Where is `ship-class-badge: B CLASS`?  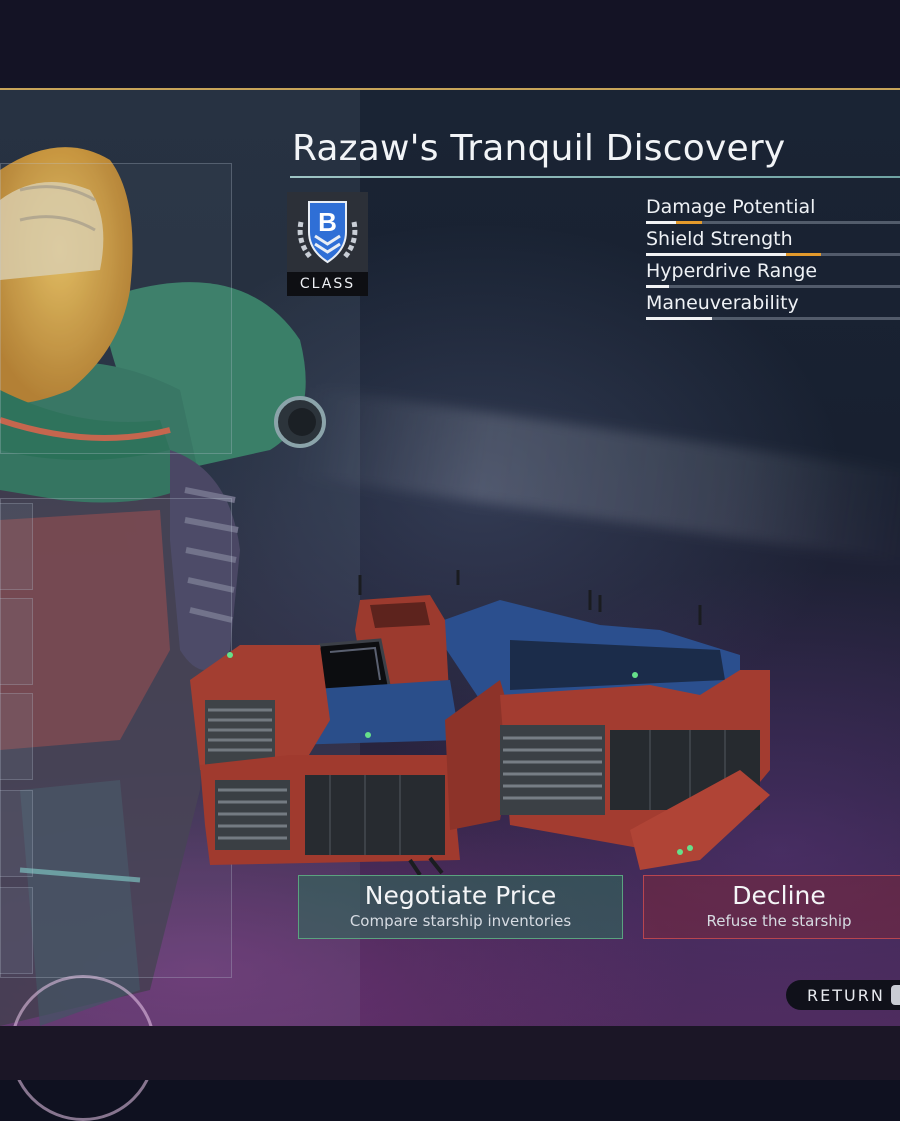 ship-class-badge: B CLASS is located at coordinates (327, 244).